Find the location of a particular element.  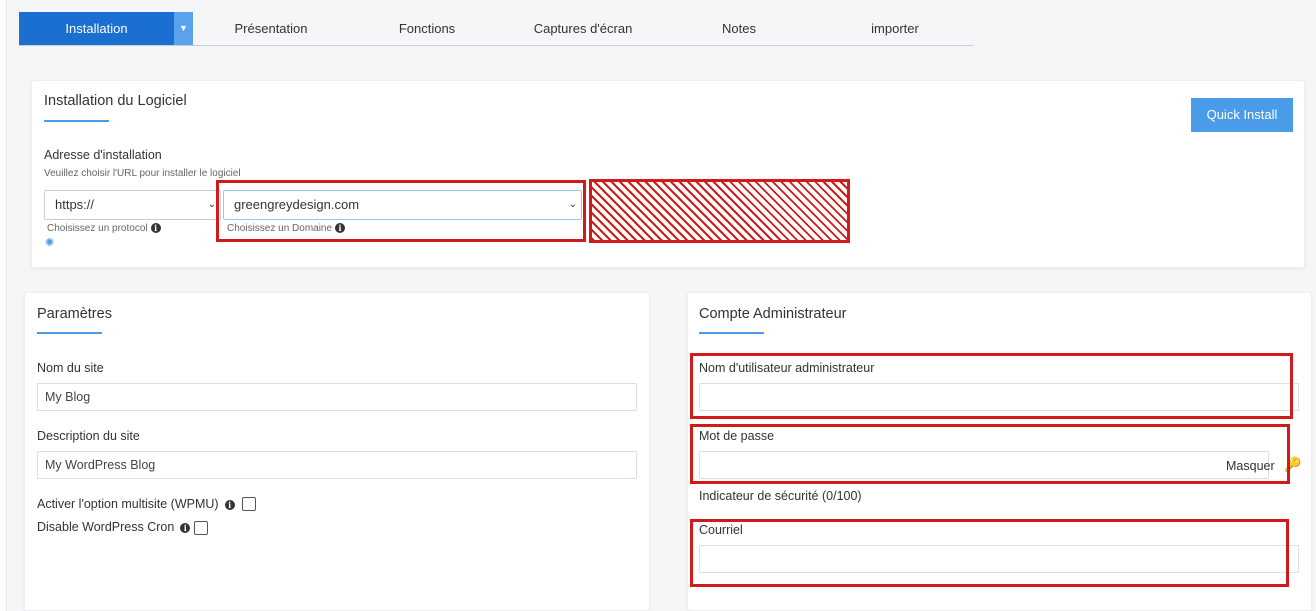

protocol-help-text: Choisissez un protocol is located at coordinates (97, 228).